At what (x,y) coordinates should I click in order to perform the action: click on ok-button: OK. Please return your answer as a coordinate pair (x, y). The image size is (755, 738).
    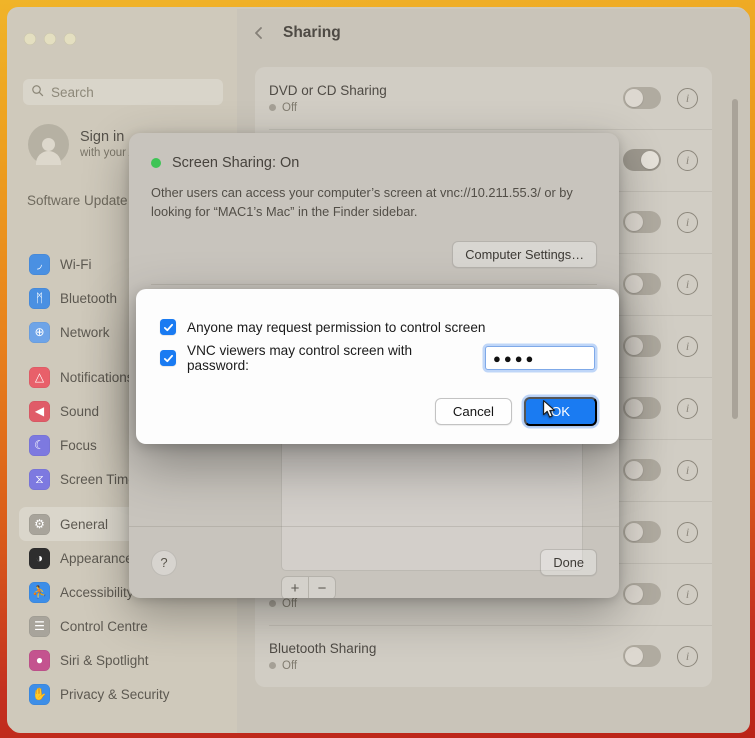
    Looking at the image, I should click on (560, 411).